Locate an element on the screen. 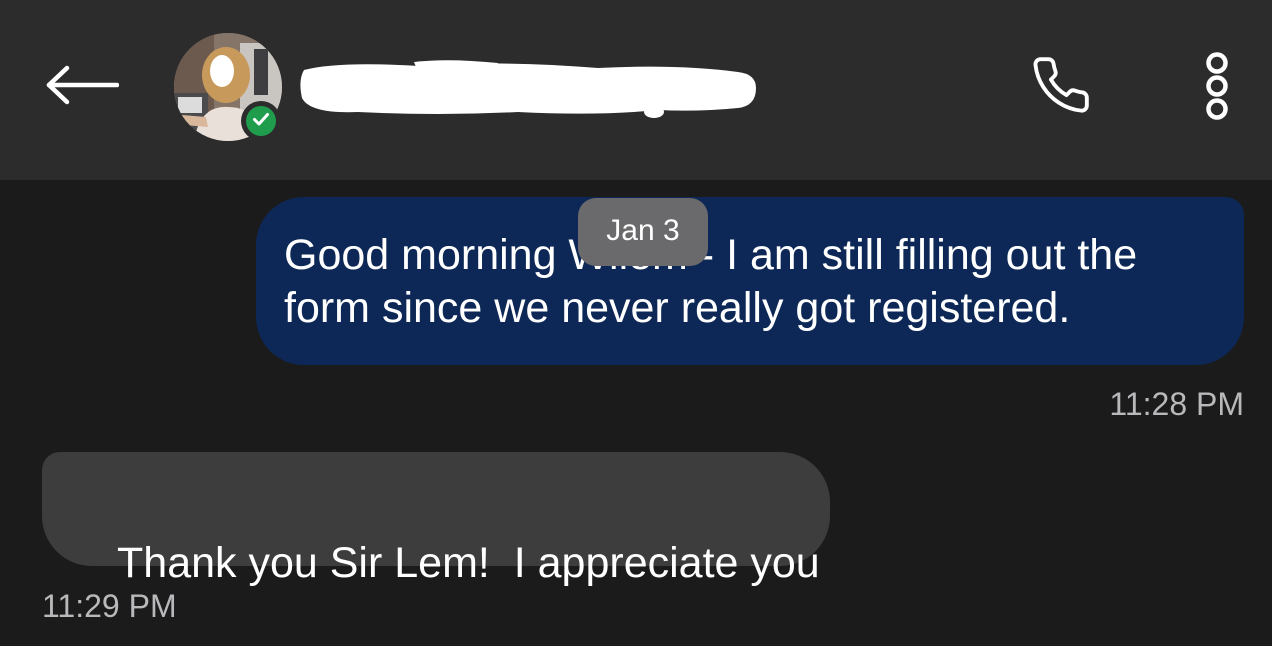  call-button is located at coordinates (1061, 87).